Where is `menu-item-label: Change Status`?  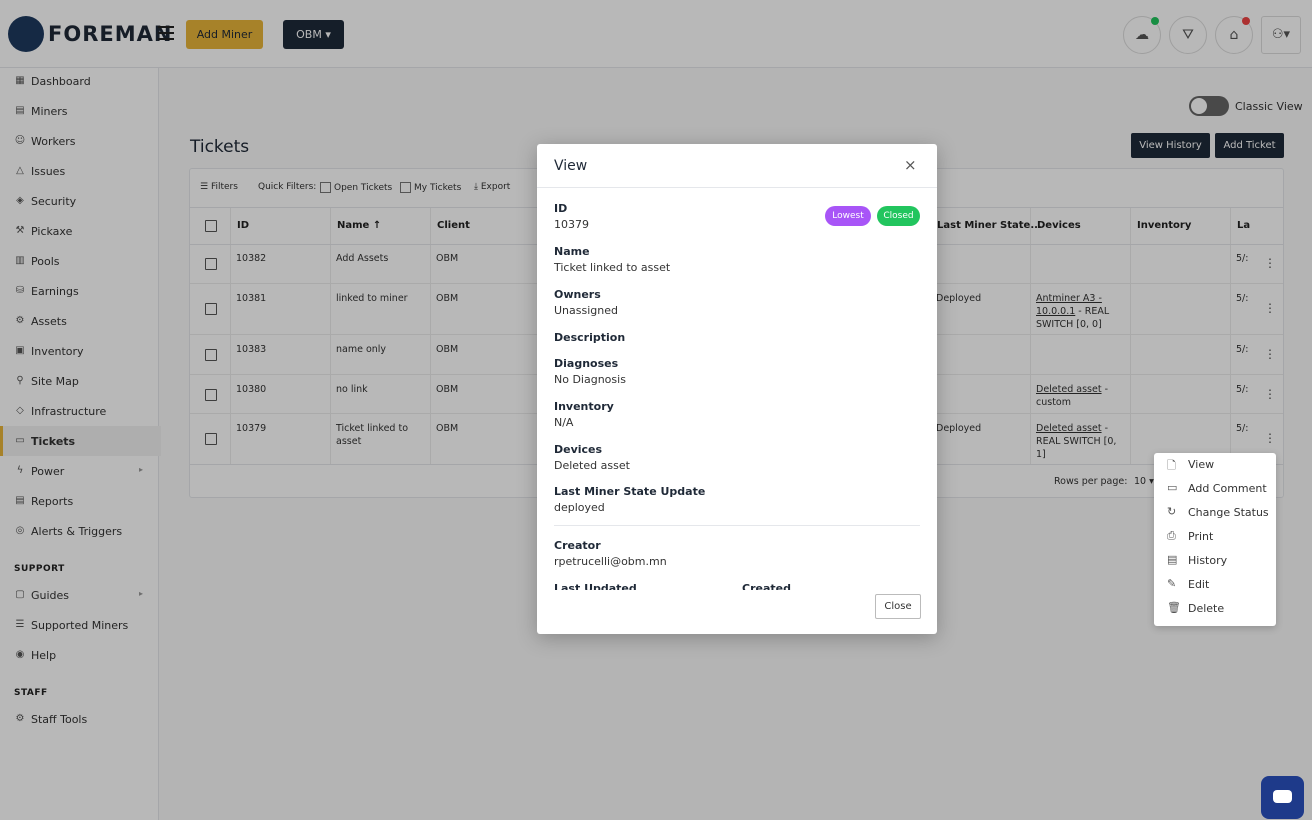
menu-item-label: Change Status is located at coordinates (1228, 512).